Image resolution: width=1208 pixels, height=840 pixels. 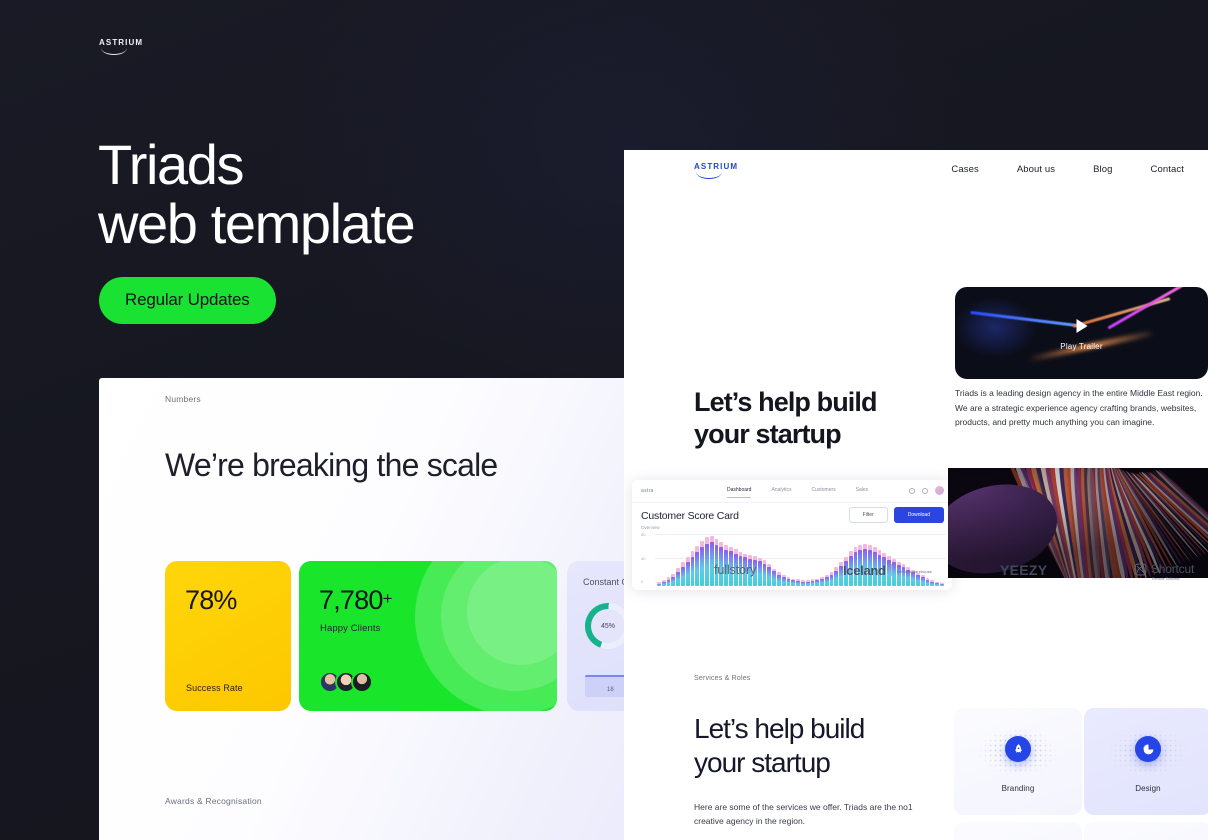 What do you see at coordinates (610, 690) in the screenshot?
I see `mini-bar-label: 18` at bounding box center [610, 690].